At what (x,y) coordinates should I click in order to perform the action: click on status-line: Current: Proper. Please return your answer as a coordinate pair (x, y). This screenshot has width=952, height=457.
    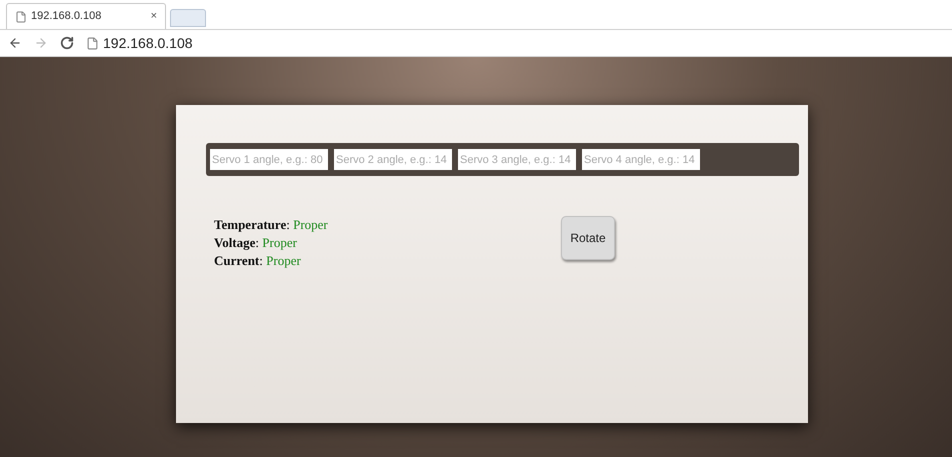
    Looking at the image, I should click on (258, 261).